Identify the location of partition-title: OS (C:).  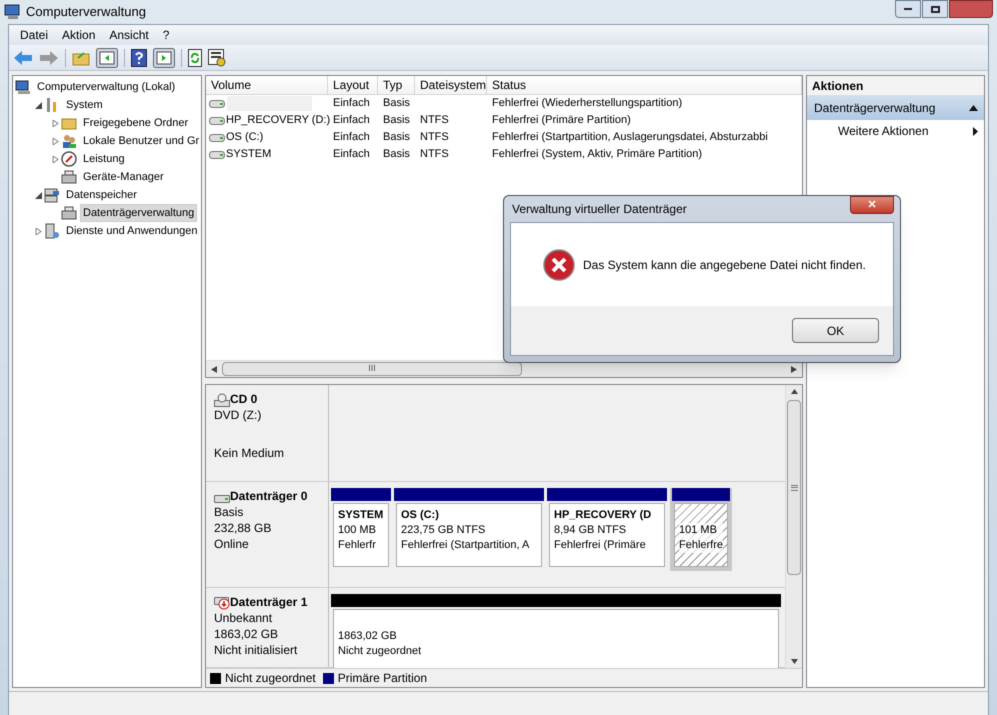
(420, 515).